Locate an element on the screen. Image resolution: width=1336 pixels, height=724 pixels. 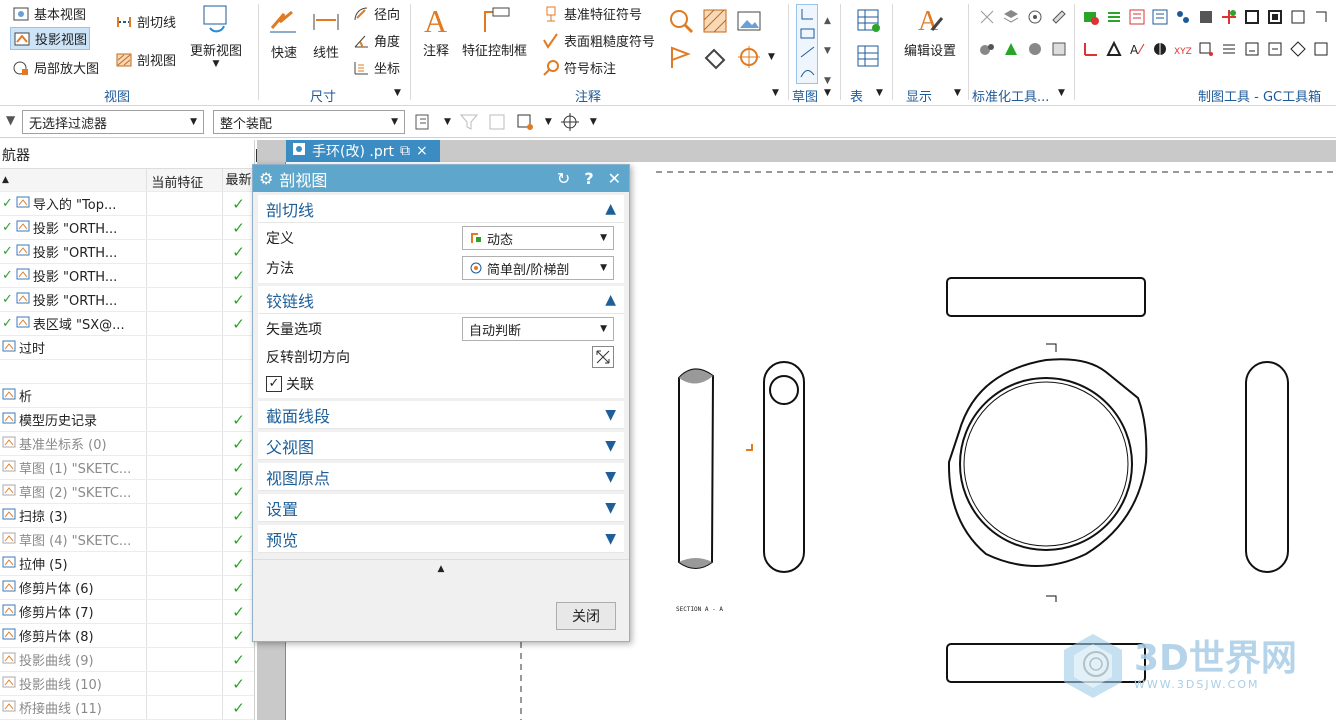
navigator-row: 扫掠 (3) ✓ is located at coordinates (127, 516).